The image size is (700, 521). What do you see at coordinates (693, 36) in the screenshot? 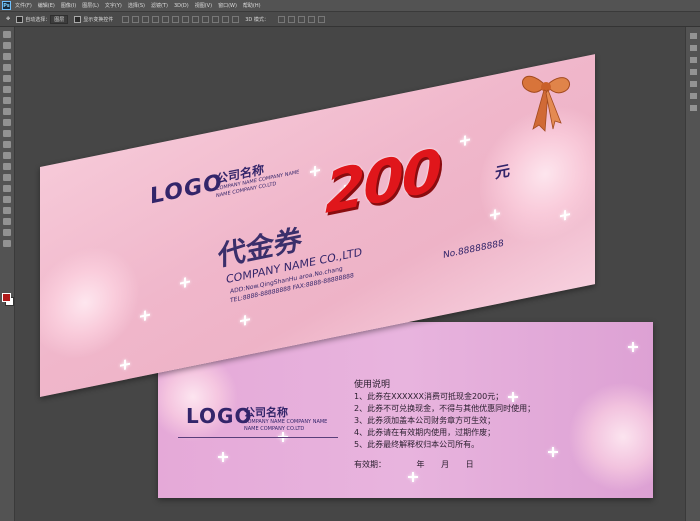
I see `history-panel-icon` at bounding box center [693, 36].